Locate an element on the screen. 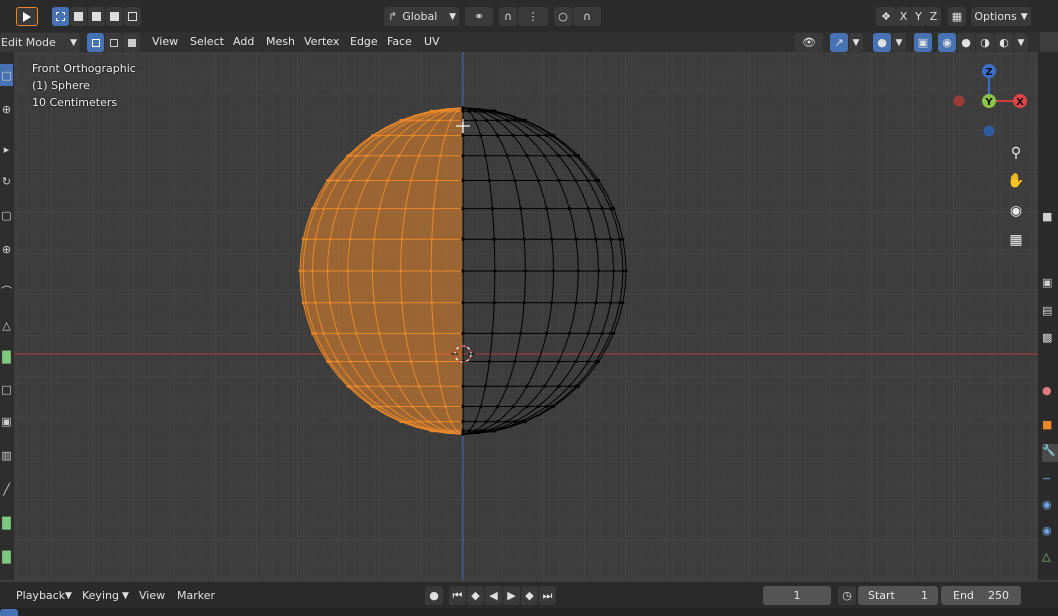 Image resolution: width=1058 pixels, height=616 pixels. menu-mesh: Mesh is located at coordinates (280, 42).